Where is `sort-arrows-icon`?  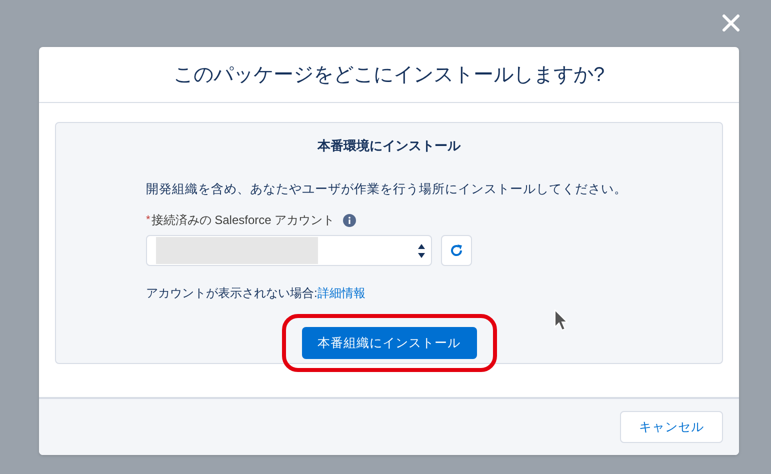
sort-arrows-icon is located at coordinates (421, 251).